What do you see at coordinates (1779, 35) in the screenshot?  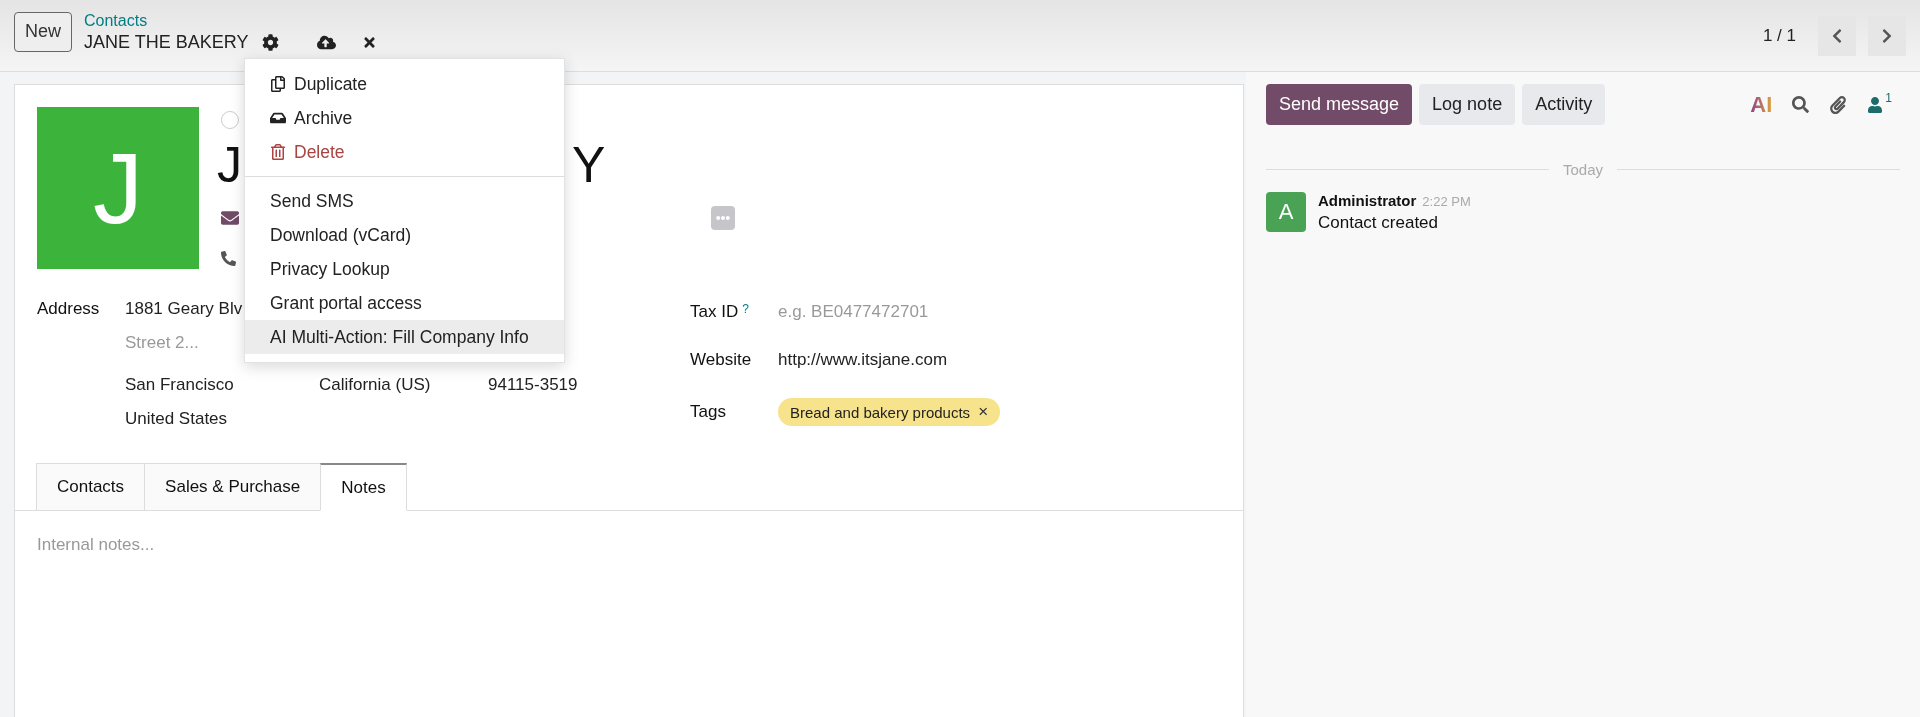 I see `pager-text: 1 / 1` at bounding box center [1779, 35].